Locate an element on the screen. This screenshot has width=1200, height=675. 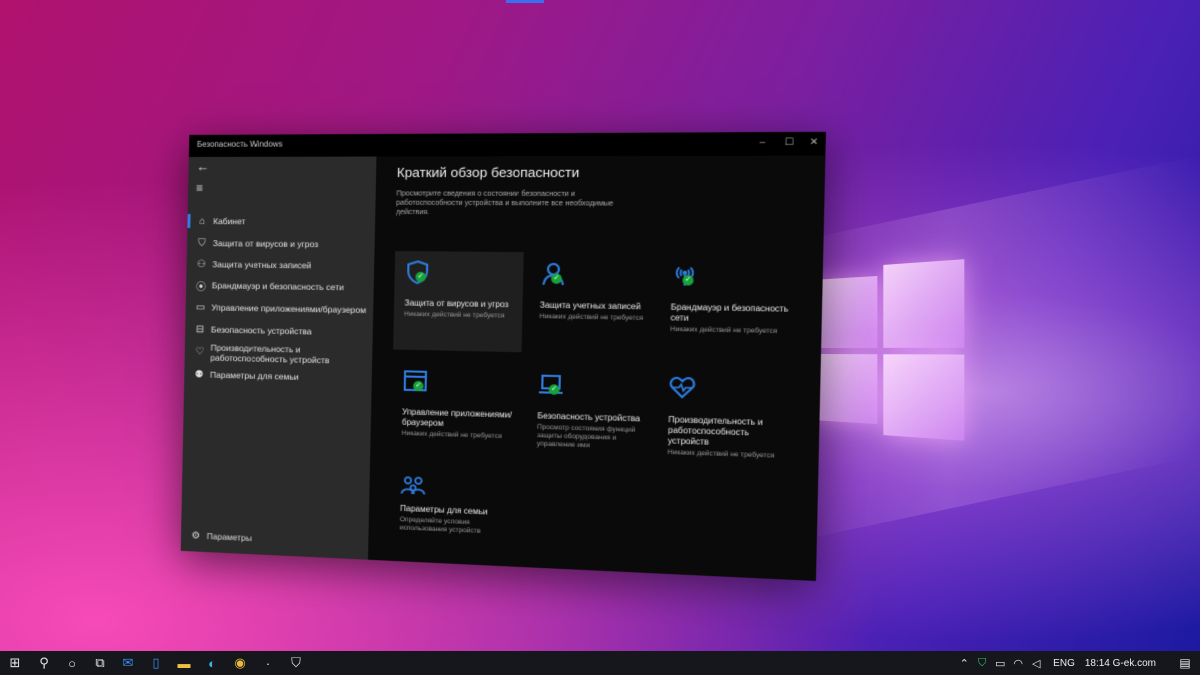
tile-title: Защита от вирусов и угроз is located at coordinates (456, 304).